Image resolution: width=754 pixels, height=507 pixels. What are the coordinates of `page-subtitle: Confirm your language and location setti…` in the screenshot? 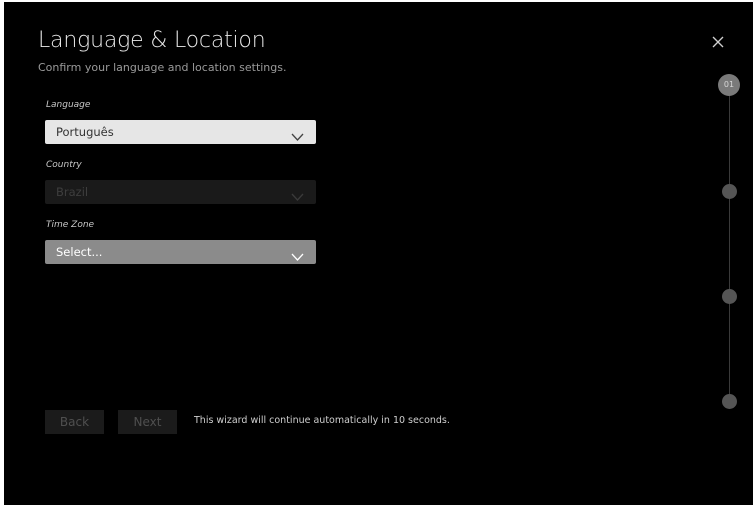 It's located at (162, 67).